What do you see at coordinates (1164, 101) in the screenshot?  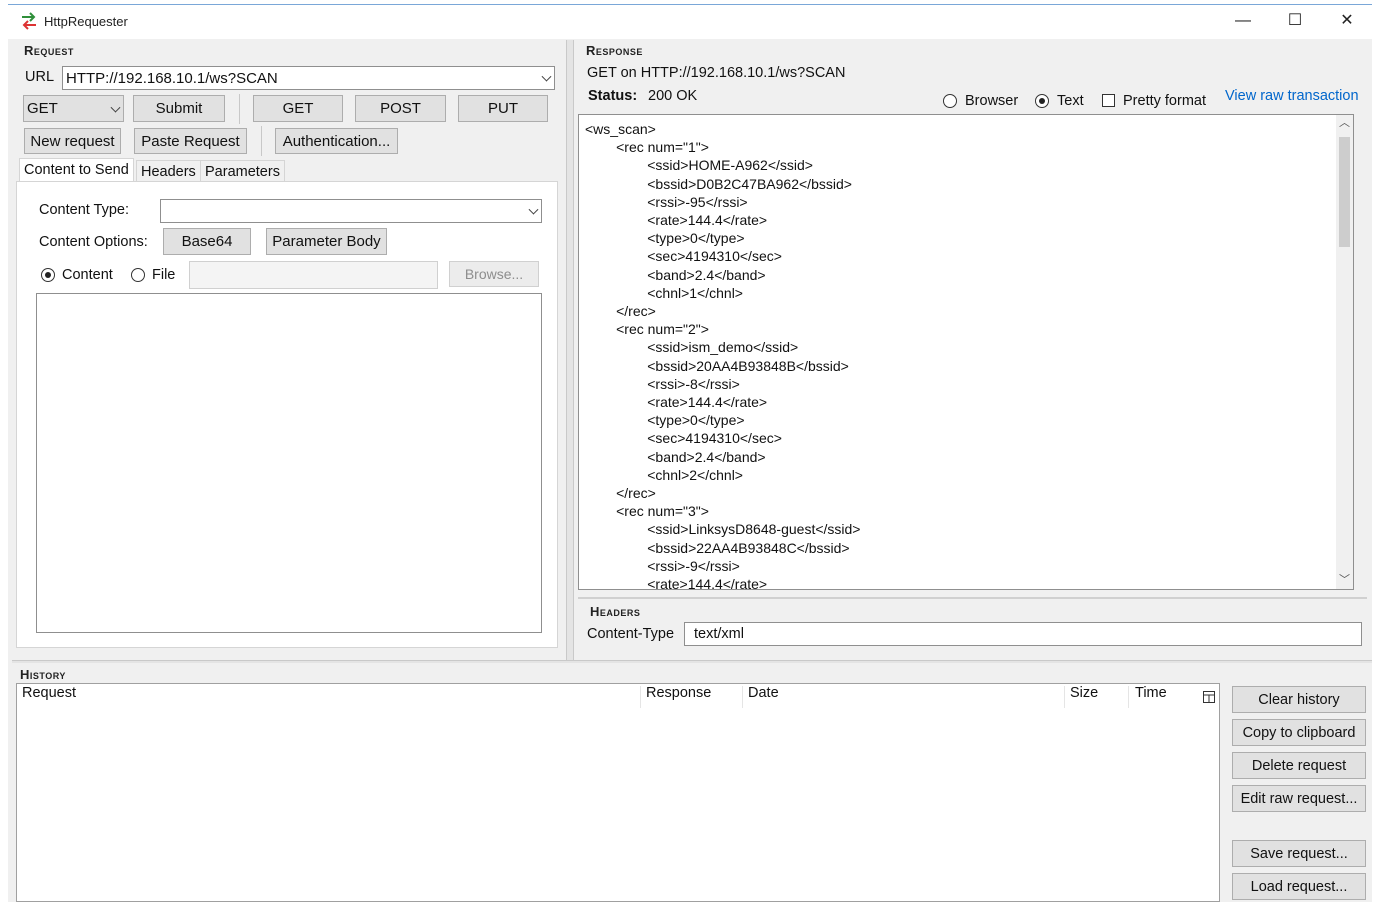 I see `pretty-format-label: Pretty format` at bounding box center [1164, 101].